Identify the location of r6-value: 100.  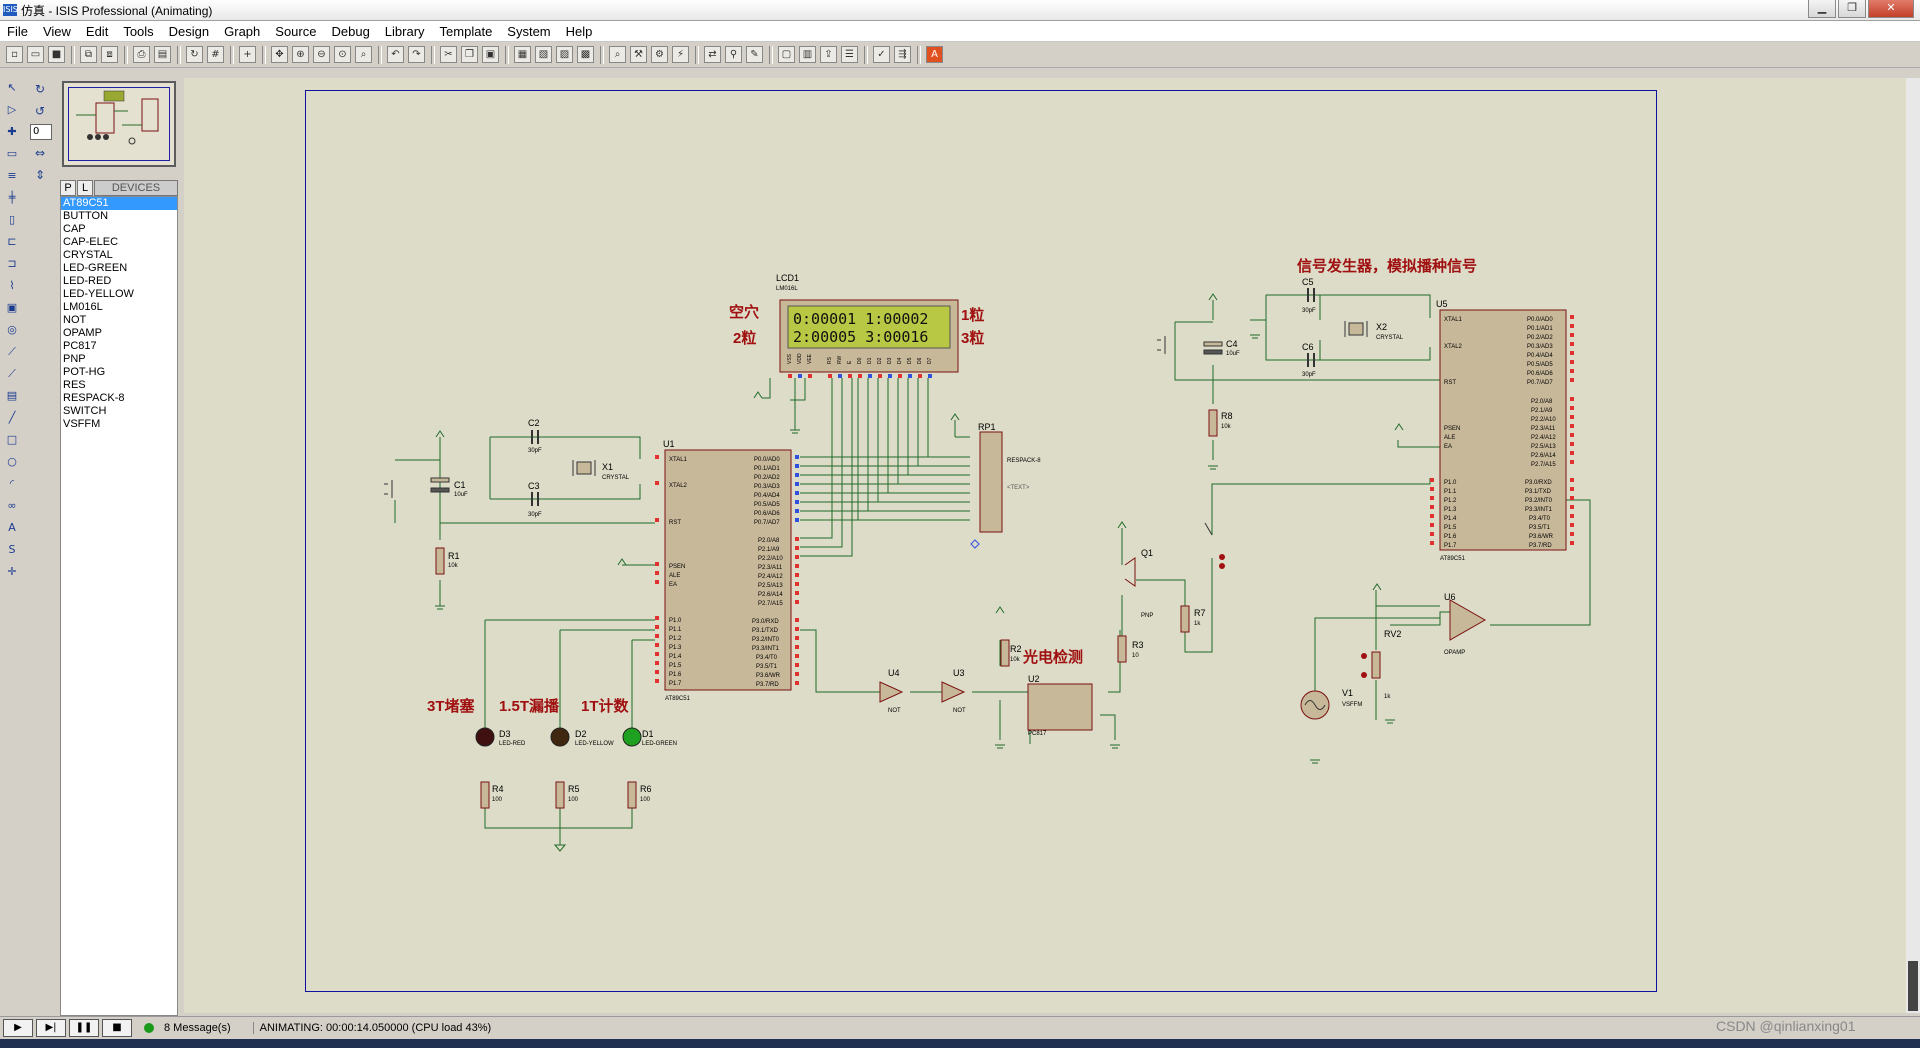
(645, 800).